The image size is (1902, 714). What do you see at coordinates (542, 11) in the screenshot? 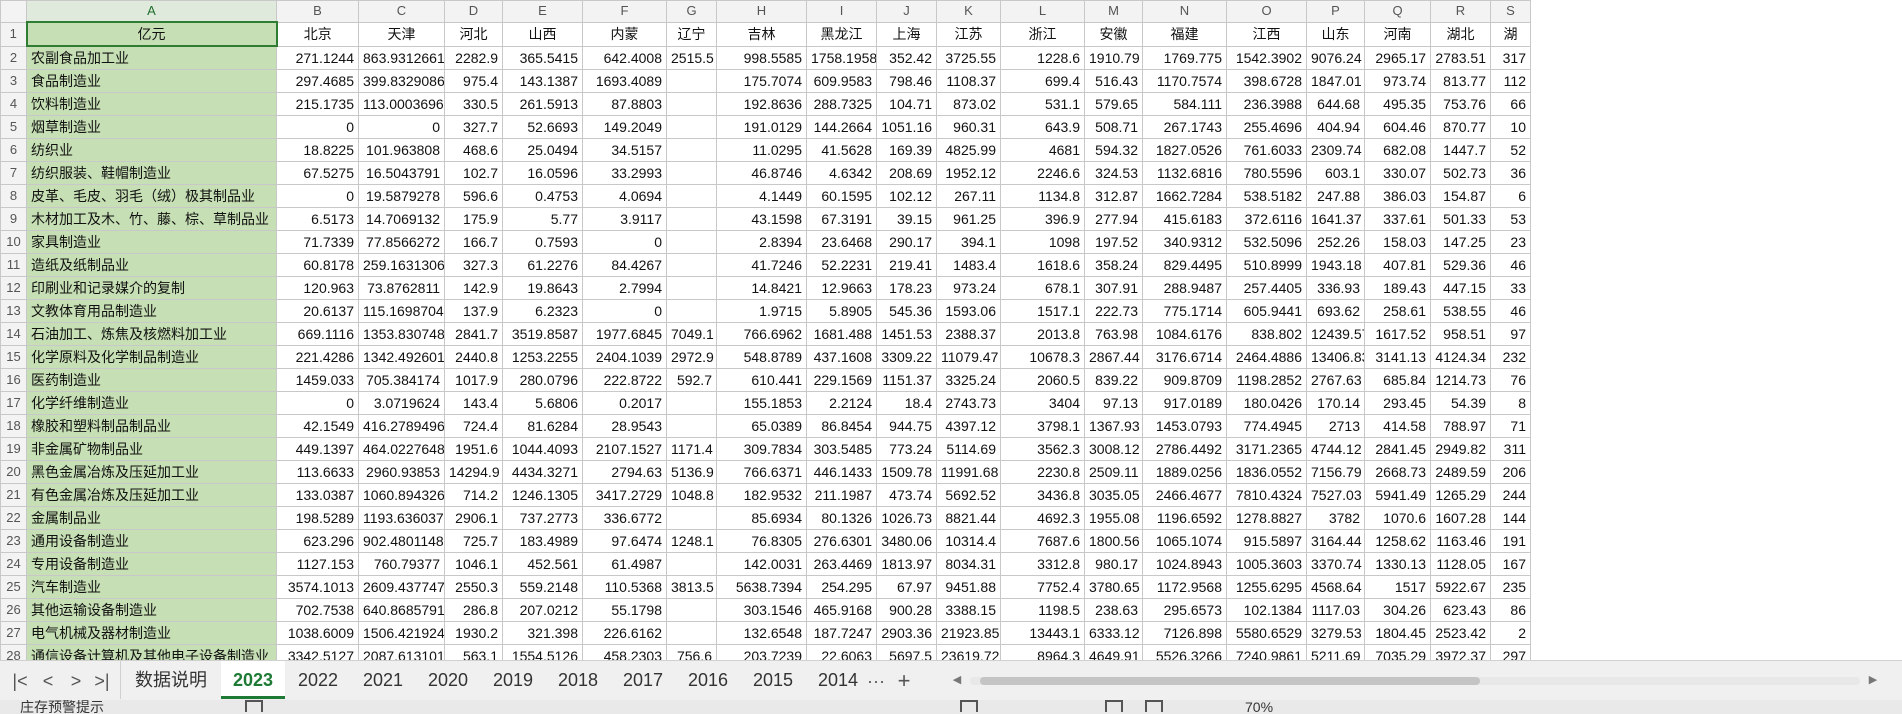
I see `column-header: E` at bounding box center [542, 11].